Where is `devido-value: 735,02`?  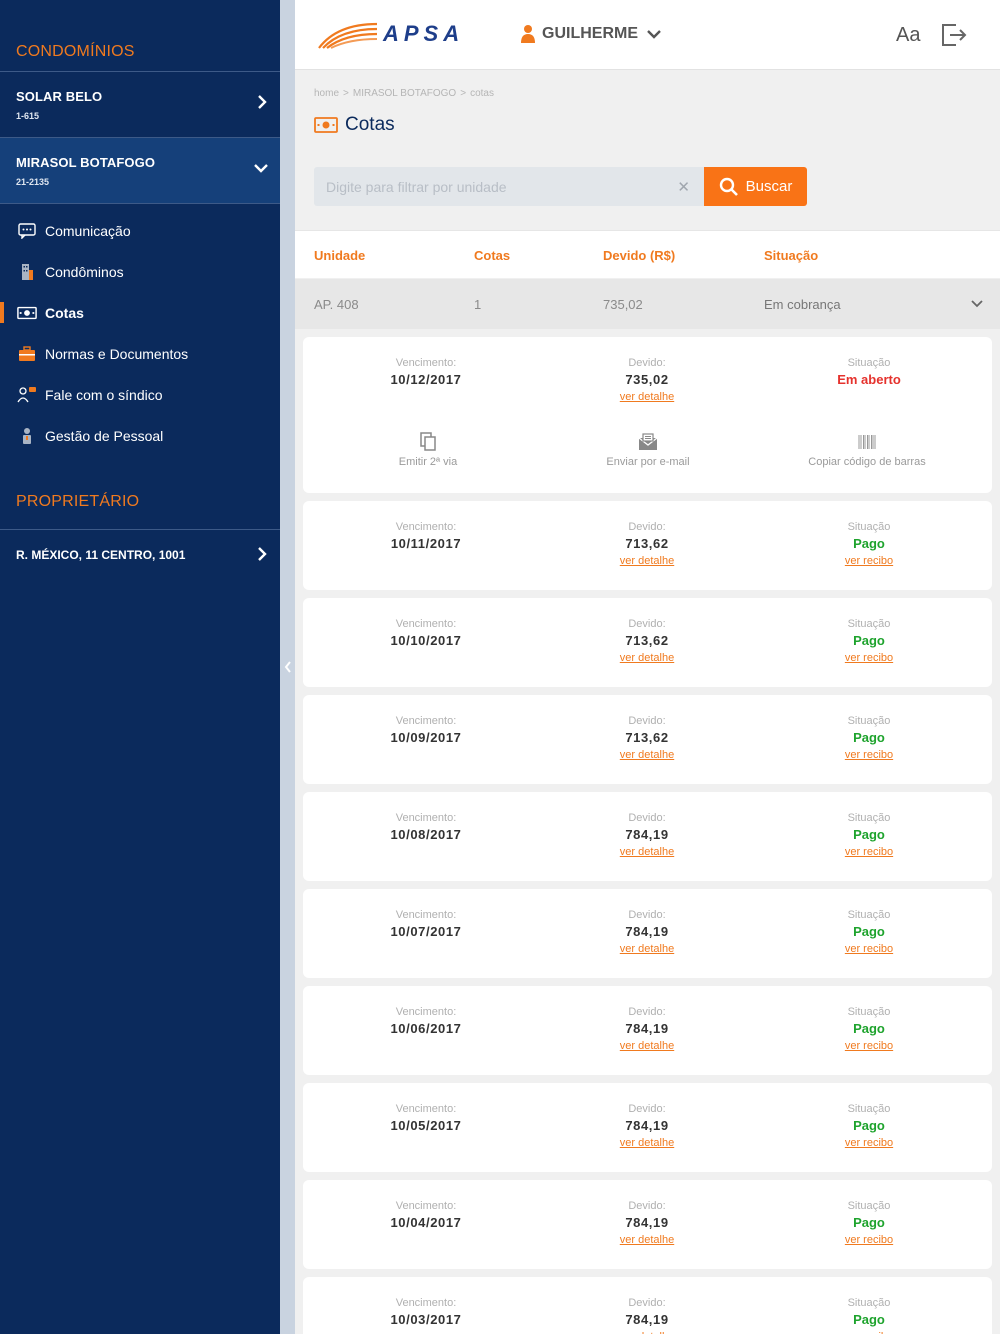 devido-value: 735,02 is located at coordinates (647, 379).